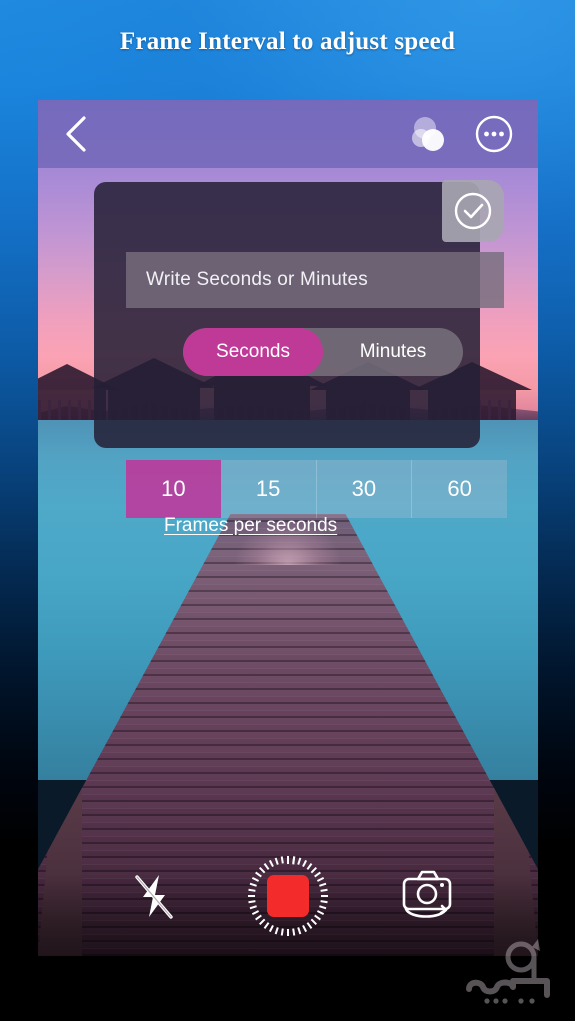 This screenshot has height=1021, width=575. I want to click on record-stop-button, so click(288, 896).